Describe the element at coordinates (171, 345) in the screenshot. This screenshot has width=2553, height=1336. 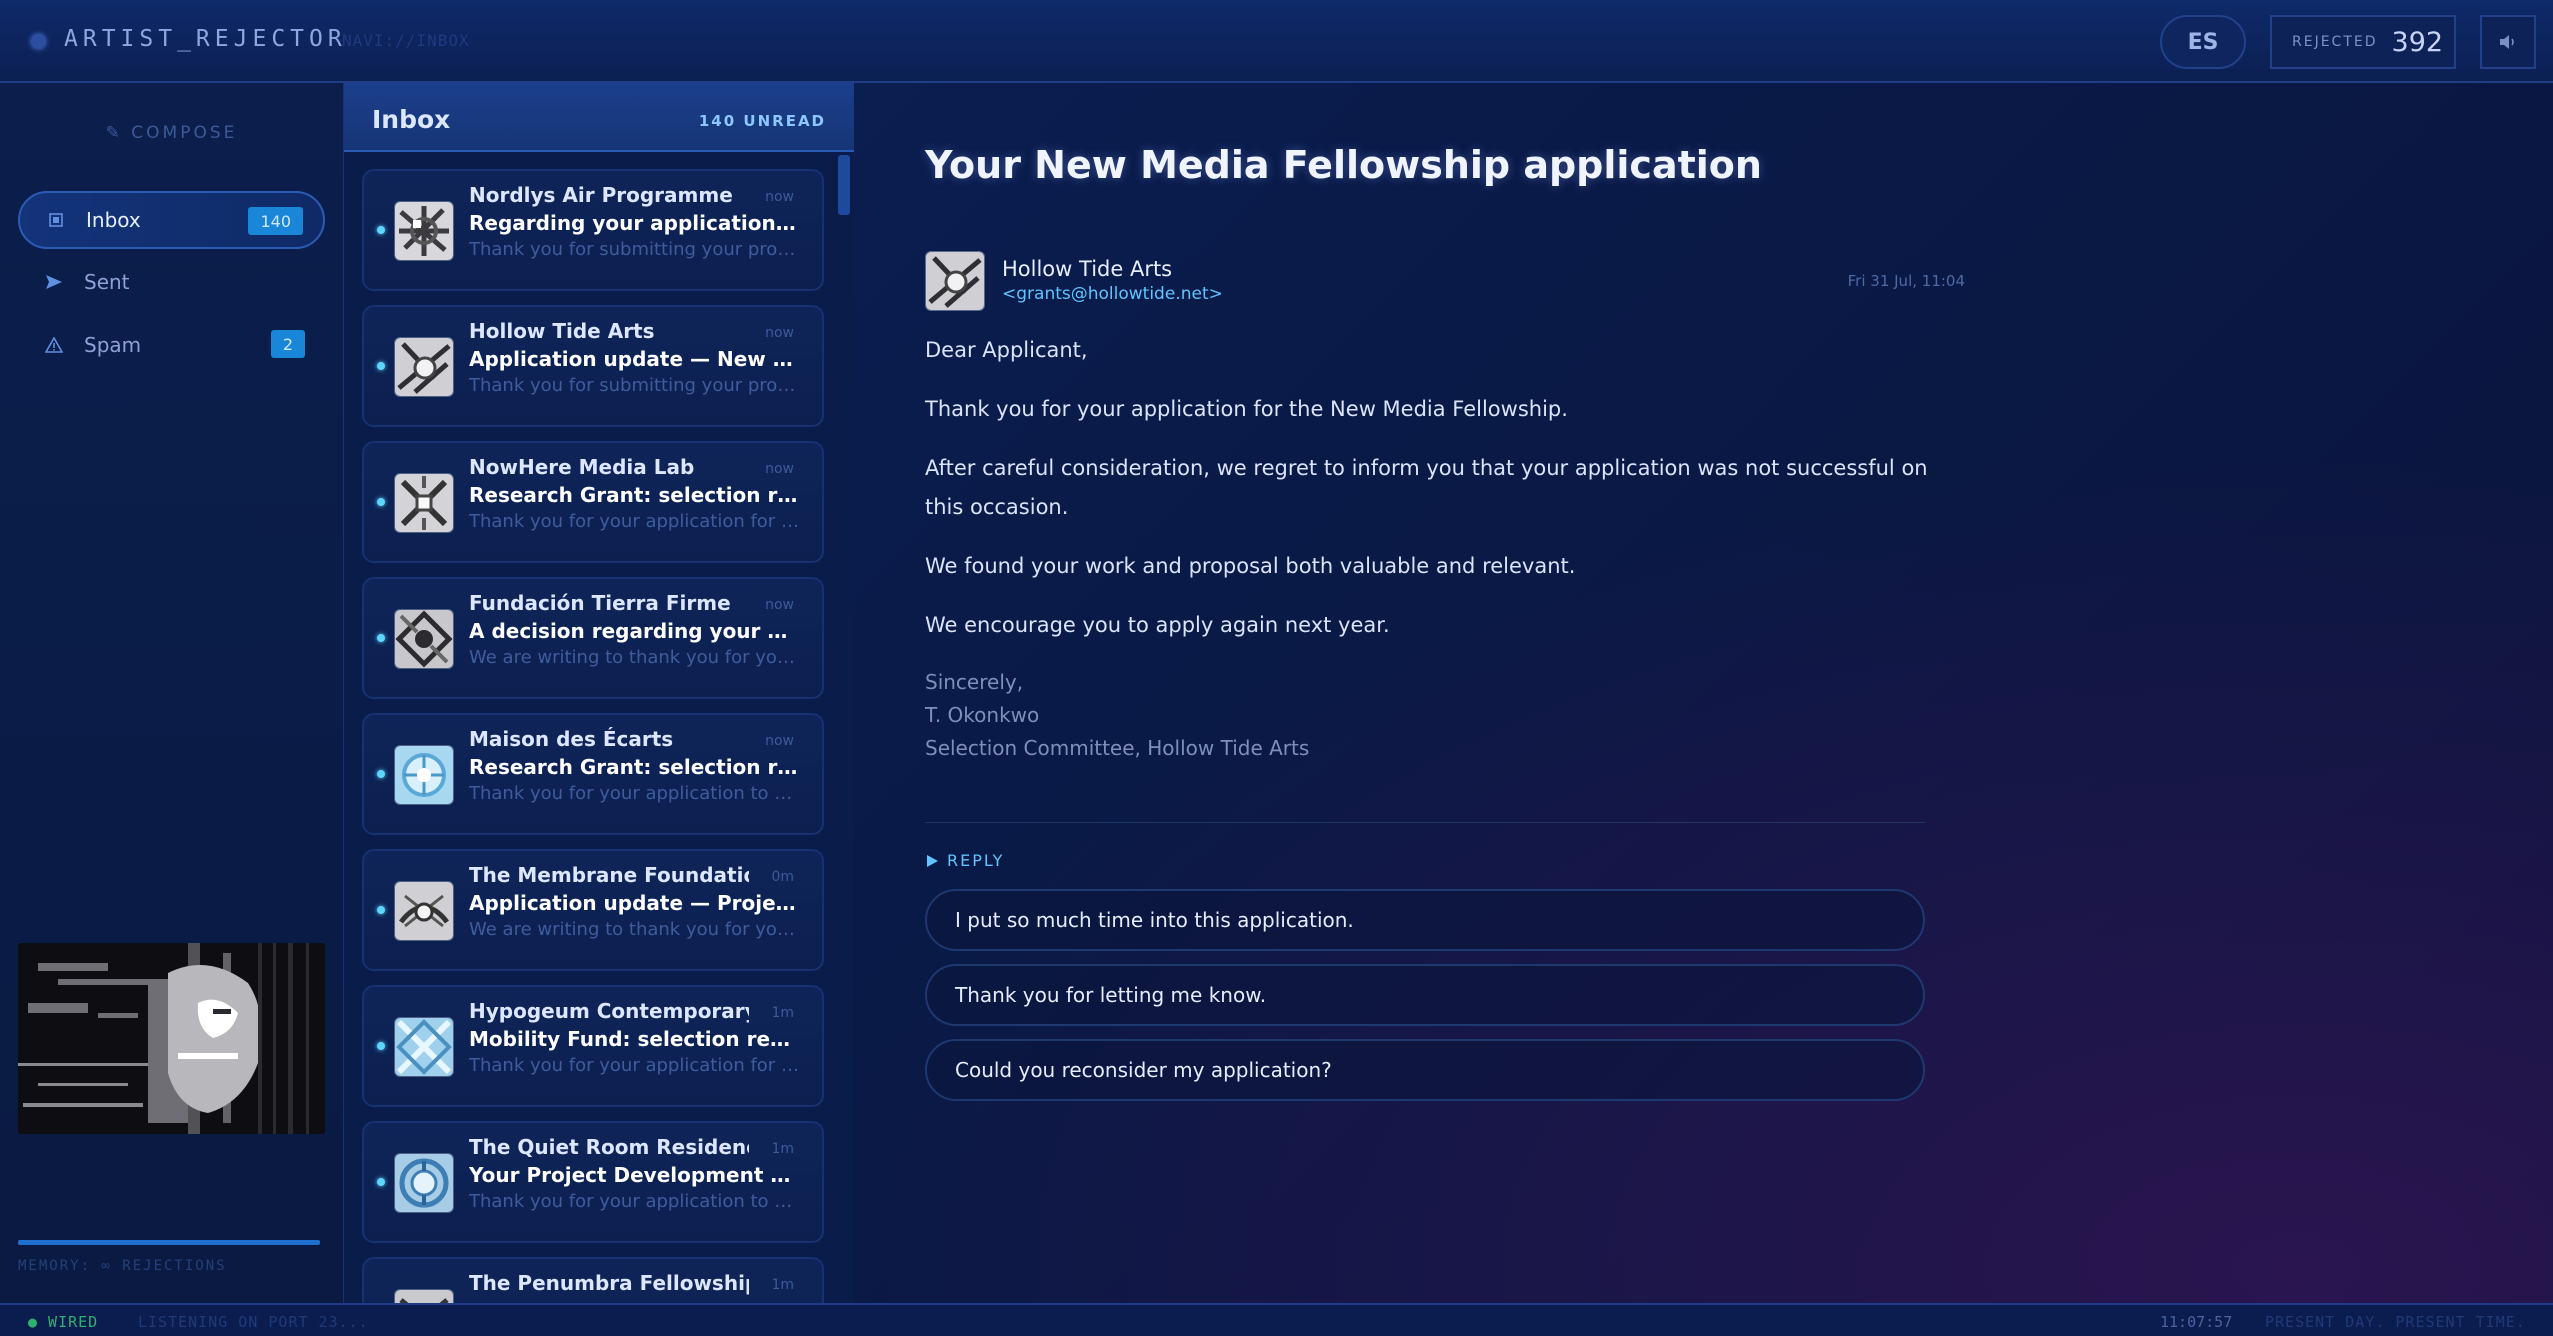
I see `sidebar-item-spam: Spam 2` at that location.